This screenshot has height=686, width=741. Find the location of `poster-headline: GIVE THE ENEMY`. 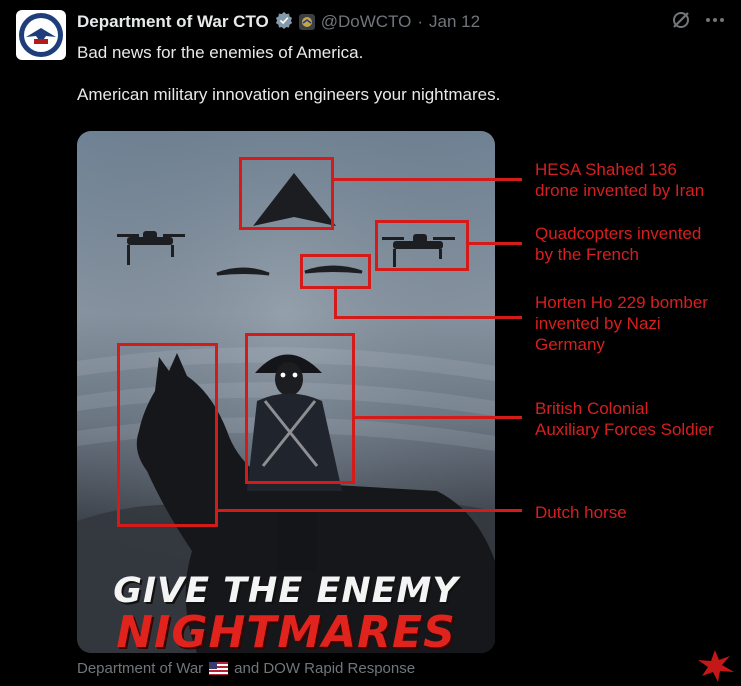

poster-headline: GIVE THE ENEMY is located at coordinates (286, 591).